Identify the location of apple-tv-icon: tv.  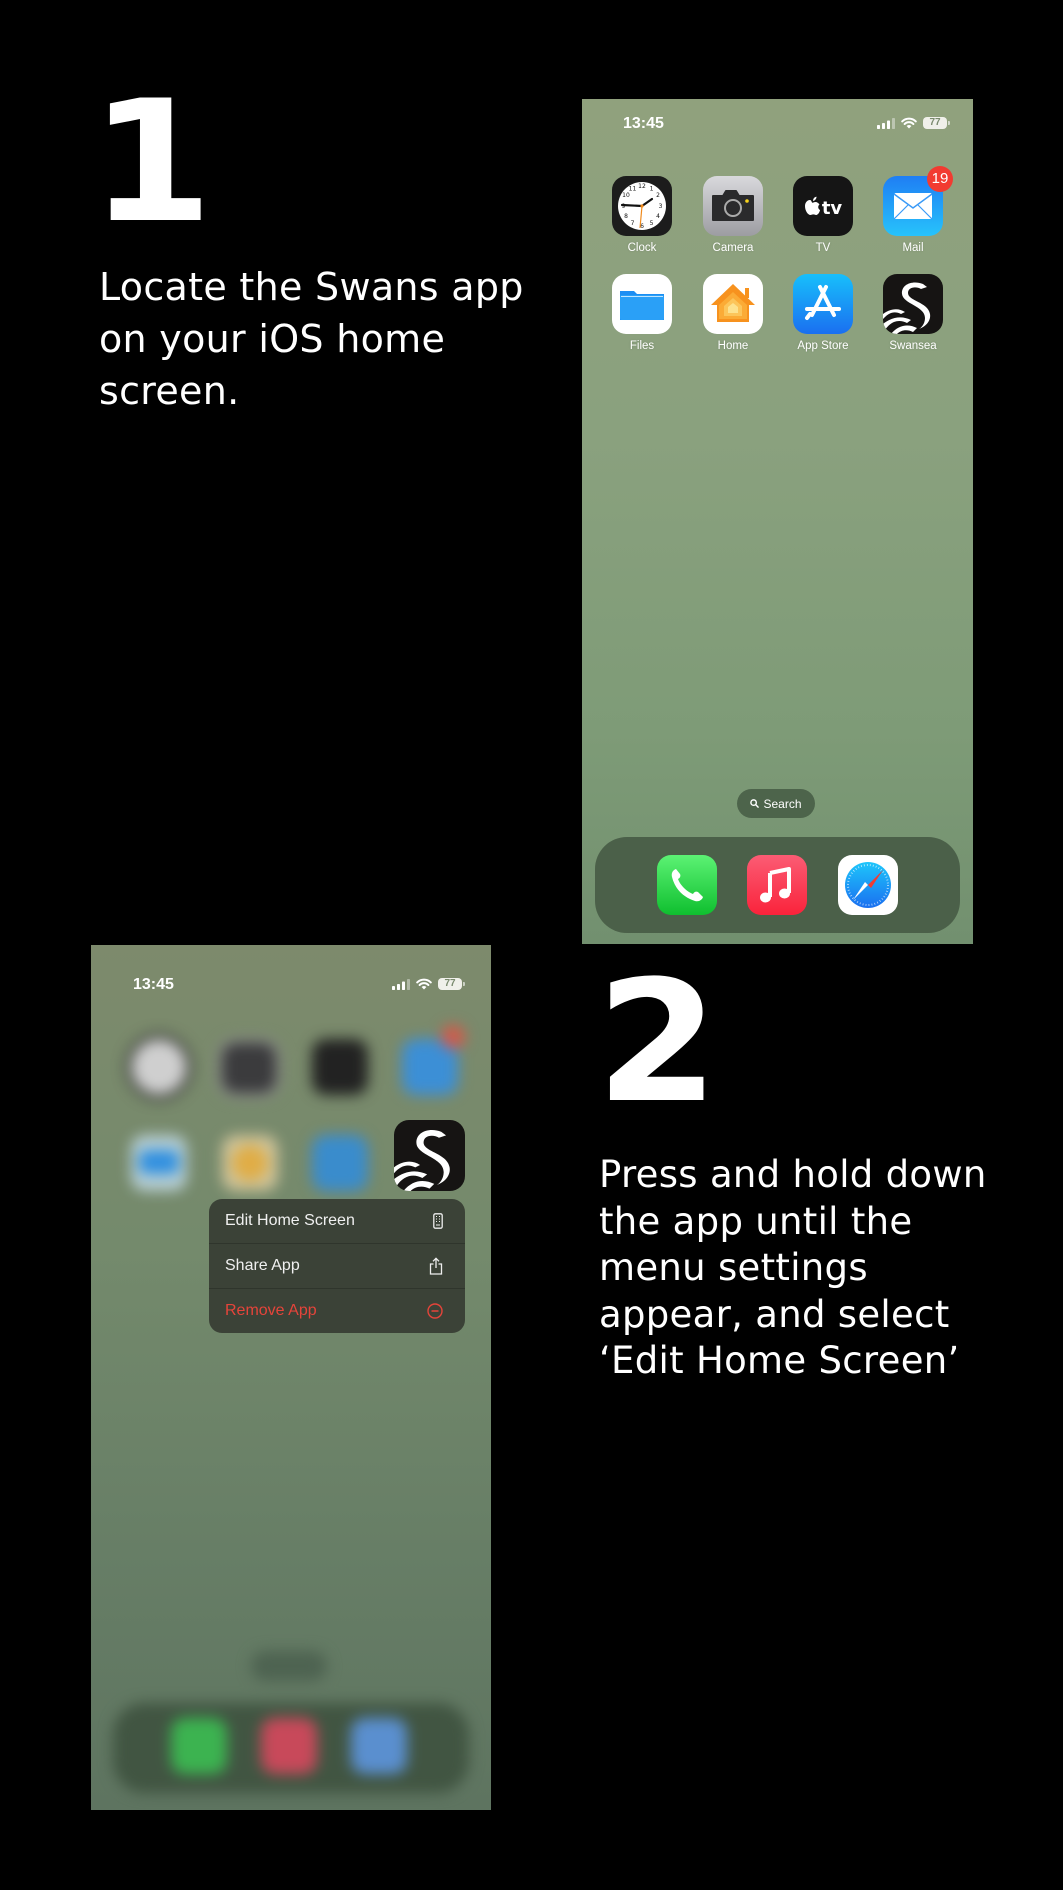
(823, 206).